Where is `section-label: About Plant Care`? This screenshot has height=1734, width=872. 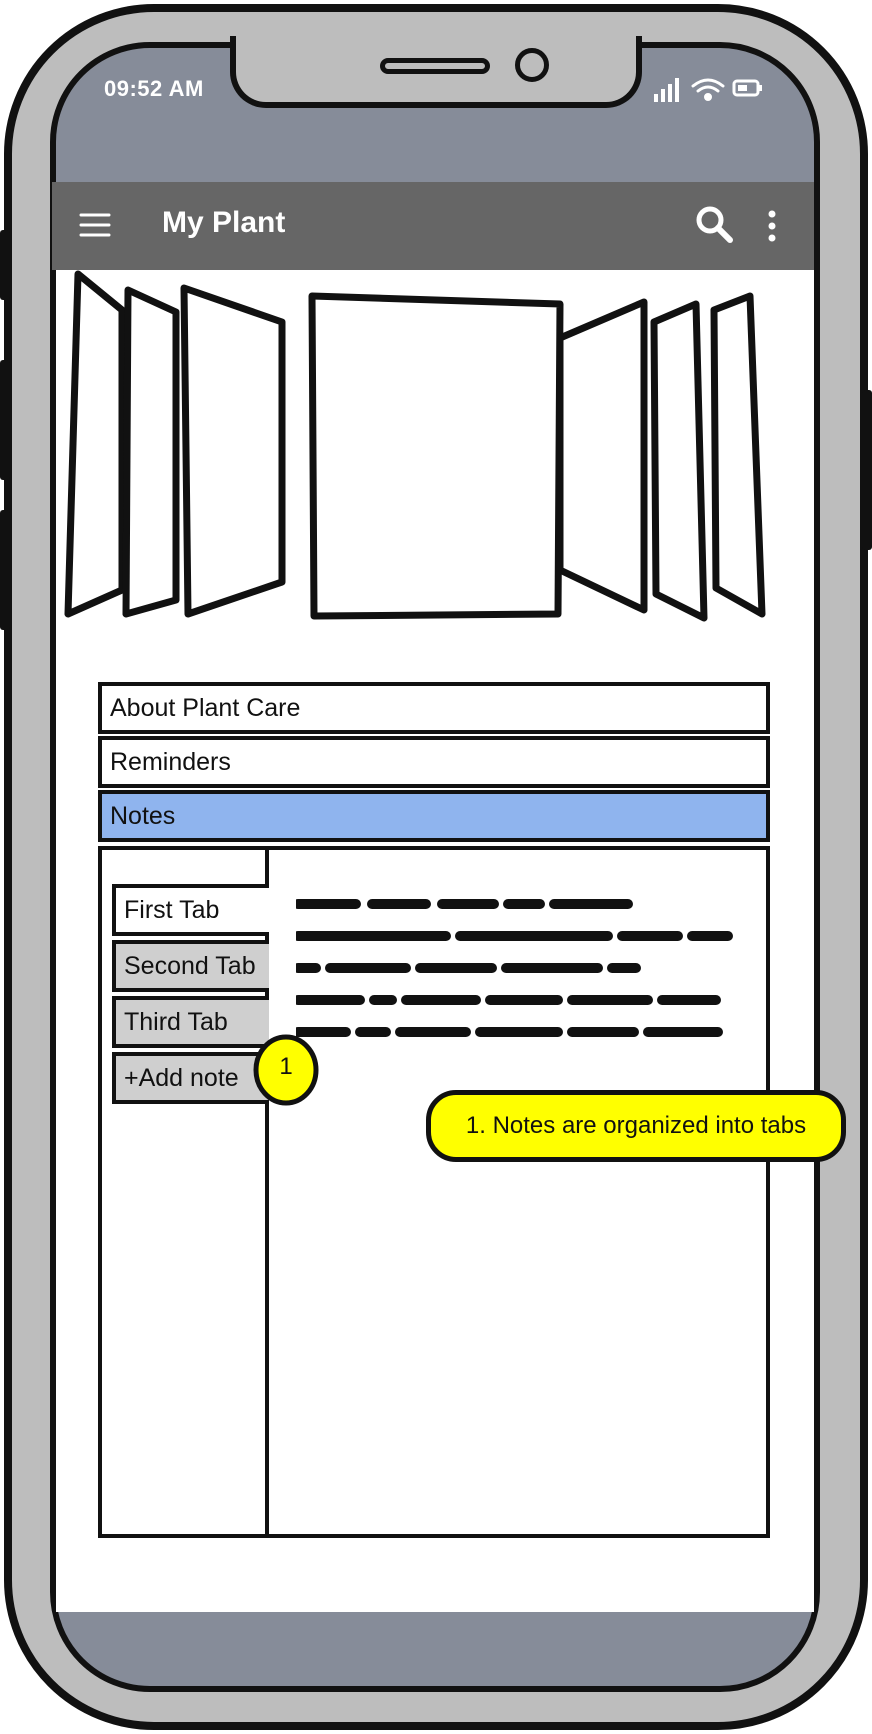
section-label: About Plant Care is located at coordinates (205, 707).